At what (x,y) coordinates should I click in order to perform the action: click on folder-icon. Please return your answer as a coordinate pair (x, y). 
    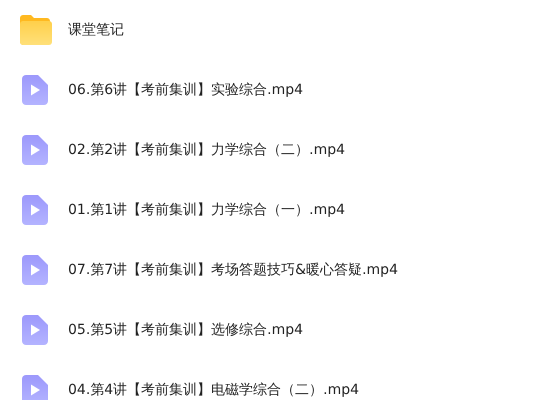
    Looking at the image, I should click on (35, 30).